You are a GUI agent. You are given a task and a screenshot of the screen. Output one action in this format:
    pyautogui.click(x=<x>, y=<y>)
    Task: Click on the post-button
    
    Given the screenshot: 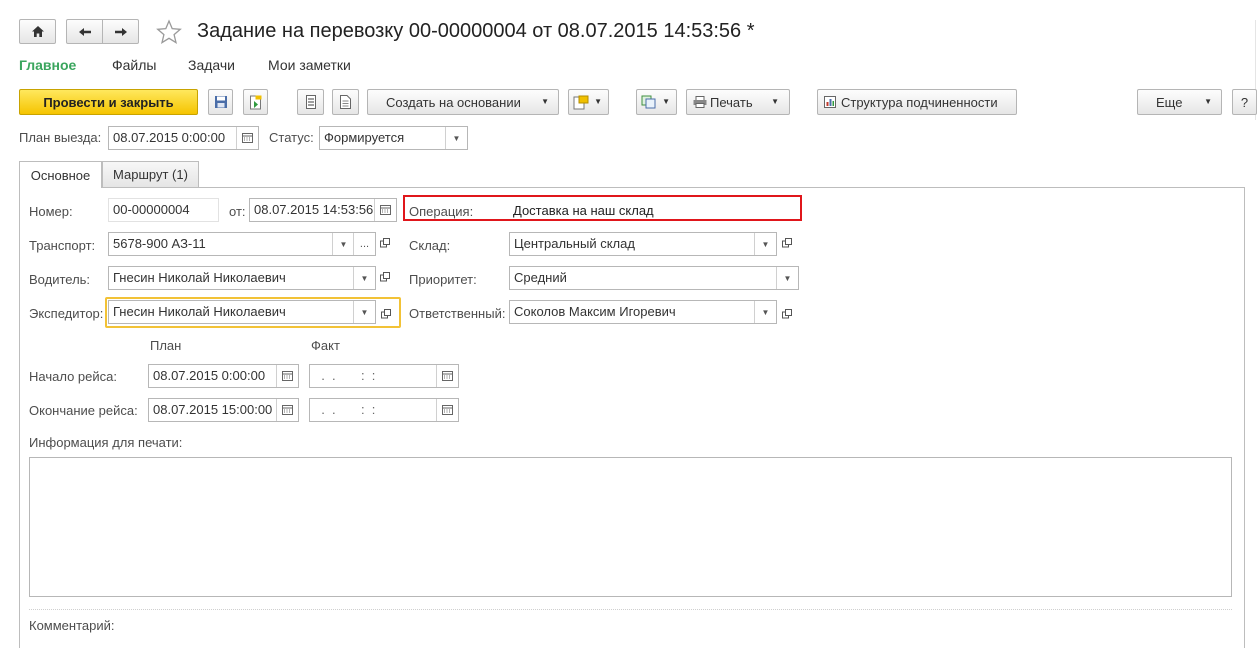 What is the action you would take?
    pyautogui.click(x=255, y=102)
    